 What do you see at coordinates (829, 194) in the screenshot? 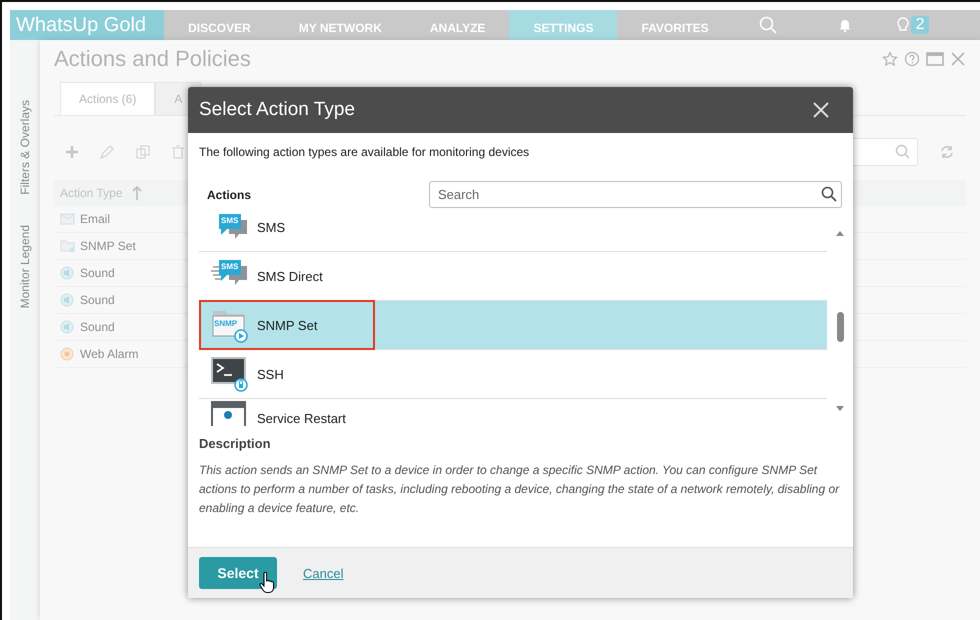
I see `search-icon` at bounding box center [829, 194].